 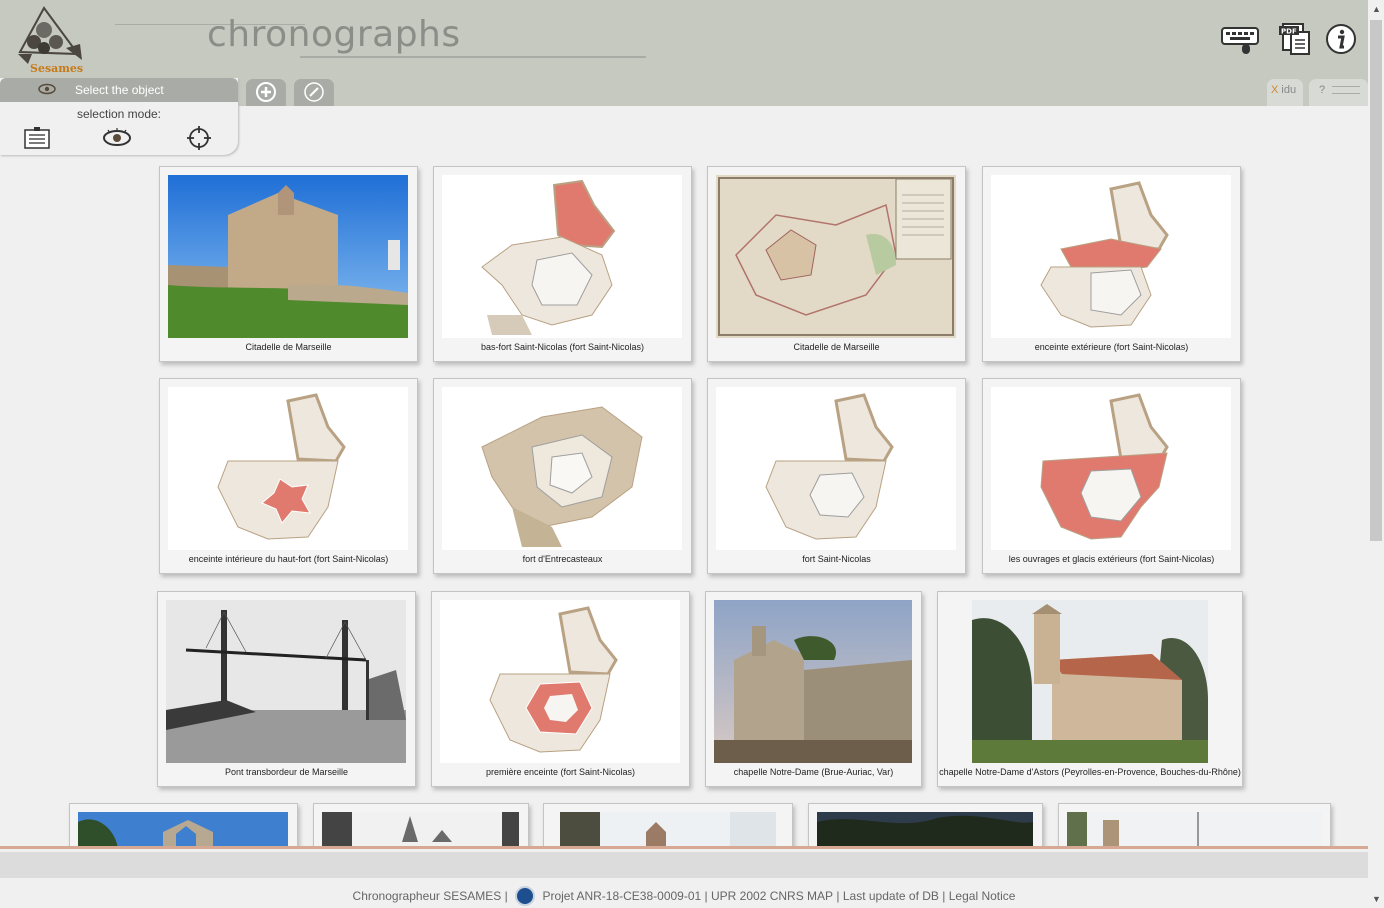 What do you see at coordinates (1376, 899) in the screenshot?
I see `scroll-down-icon: ▼` at bounding box center [1376, 899].